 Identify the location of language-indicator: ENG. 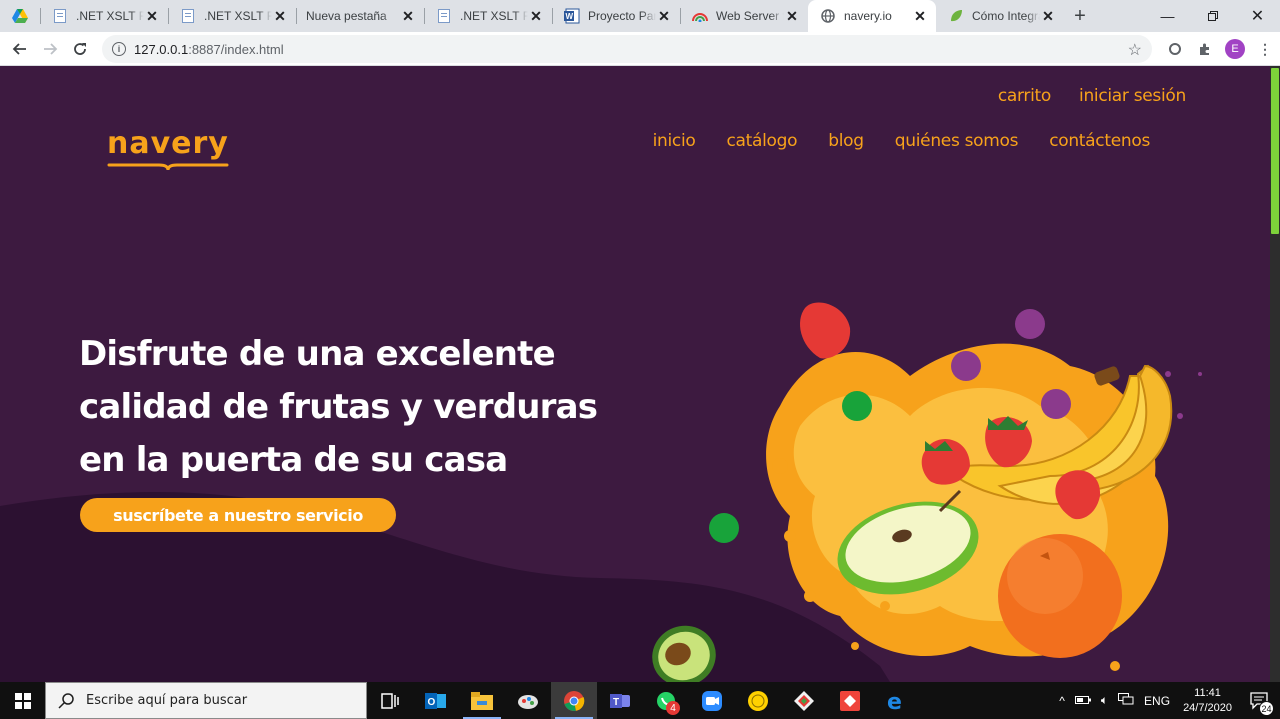
(1157, 701).